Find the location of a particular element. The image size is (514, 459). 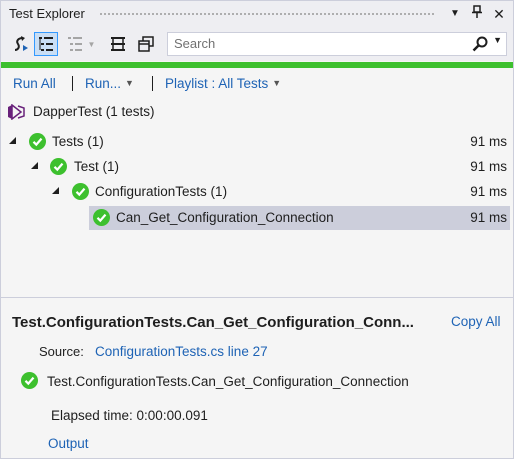

run-after-build-icon is located at coordinates (21, 43).